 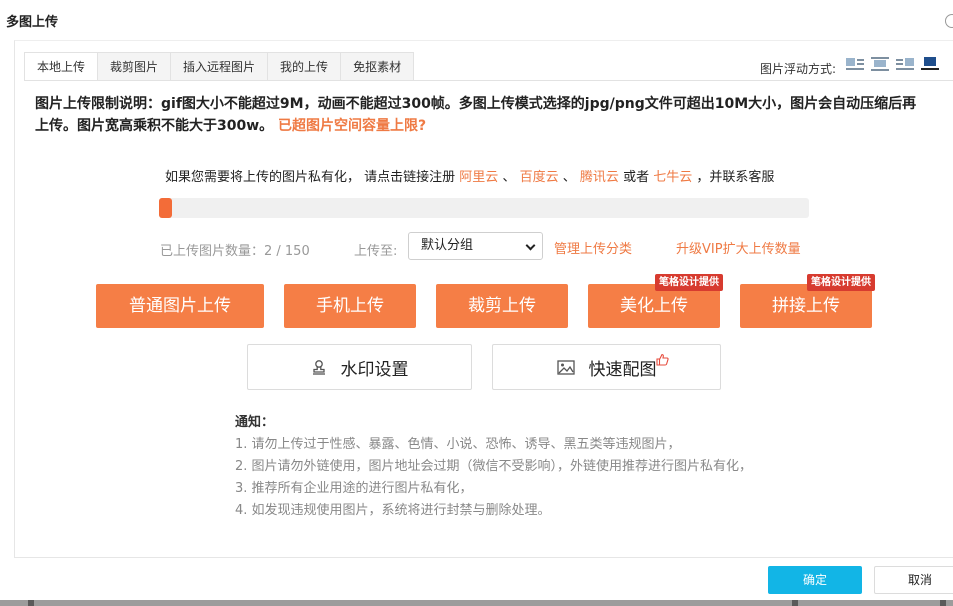 What do you see at coordinates (32, 22) in the screenshot?
I see `dialog-title: 多图上传` at bounding box center [32, 22].